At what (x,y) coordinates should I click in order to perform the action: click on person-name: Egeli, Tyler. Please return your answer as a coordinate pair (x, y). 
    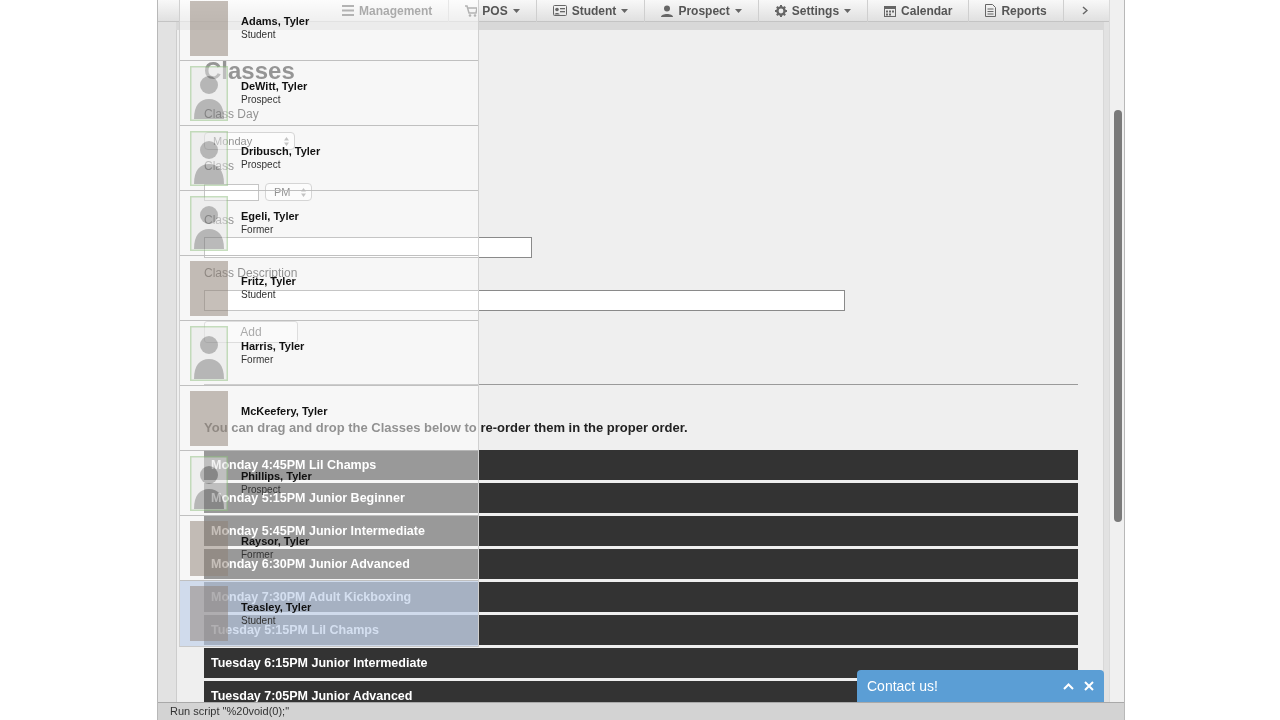
    Looking at the image, I should click on (270, 216).